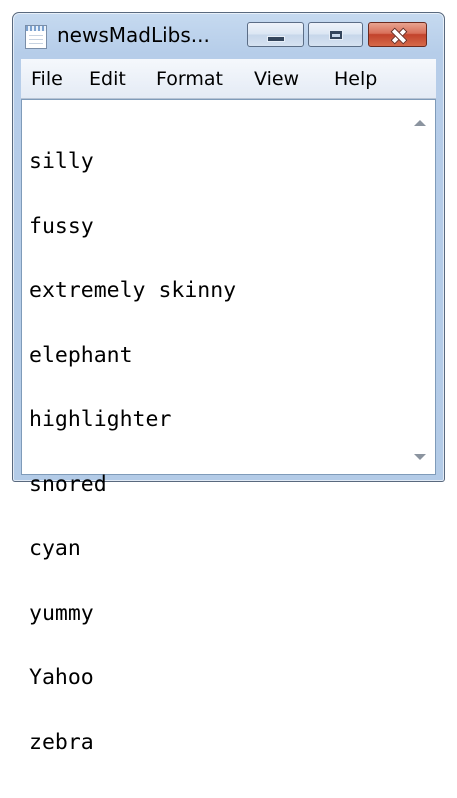 This screenshot has width=457, height=798. What do you see at coordinates (107, 79) in the screenshot?
I see `menu-edit: Edit` at bounding box center [107, 79].